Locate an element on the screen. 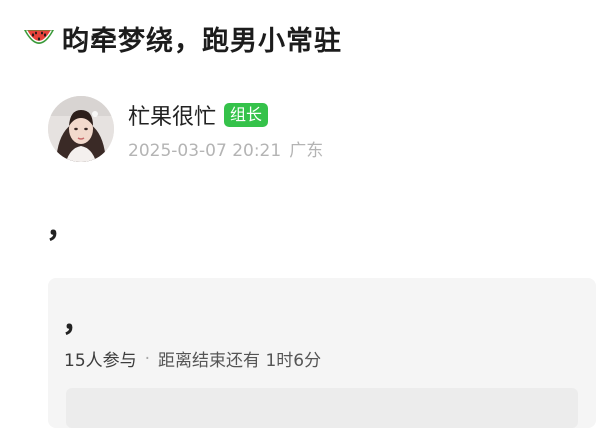 This screenshot has height=428, width=600. post-timestamp: 2025-03-07 20:21 is located at coordinates (205, 151).